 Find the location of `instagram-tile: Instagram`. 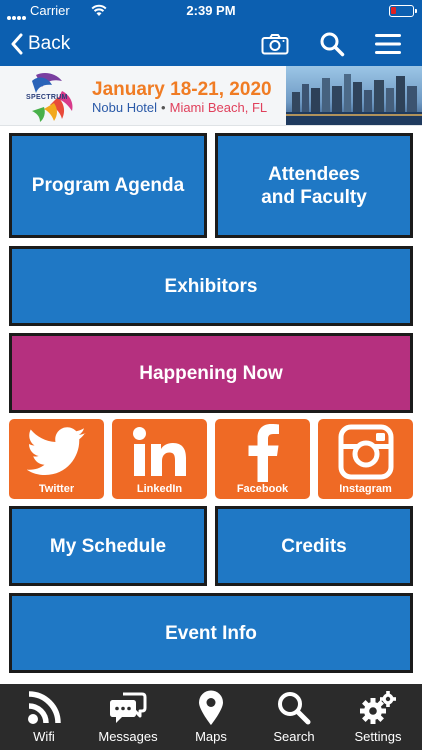

instagram-tile: Instagram is located at coordinates (365, 459).